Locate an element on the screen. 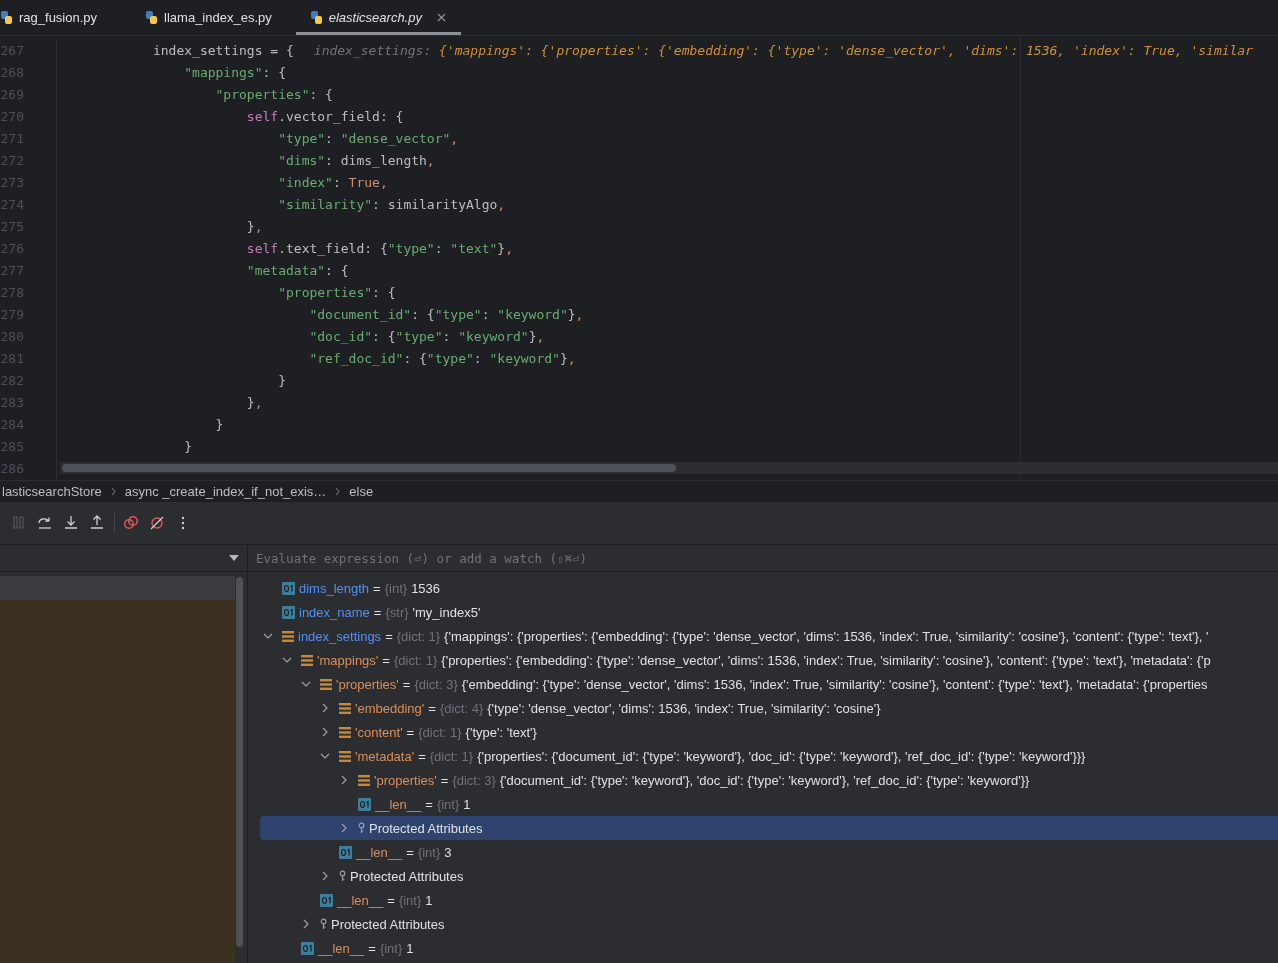 The height and width of the screenshot is (963, 1278). code-line: "index": True, is located at coordinates (332, 183).